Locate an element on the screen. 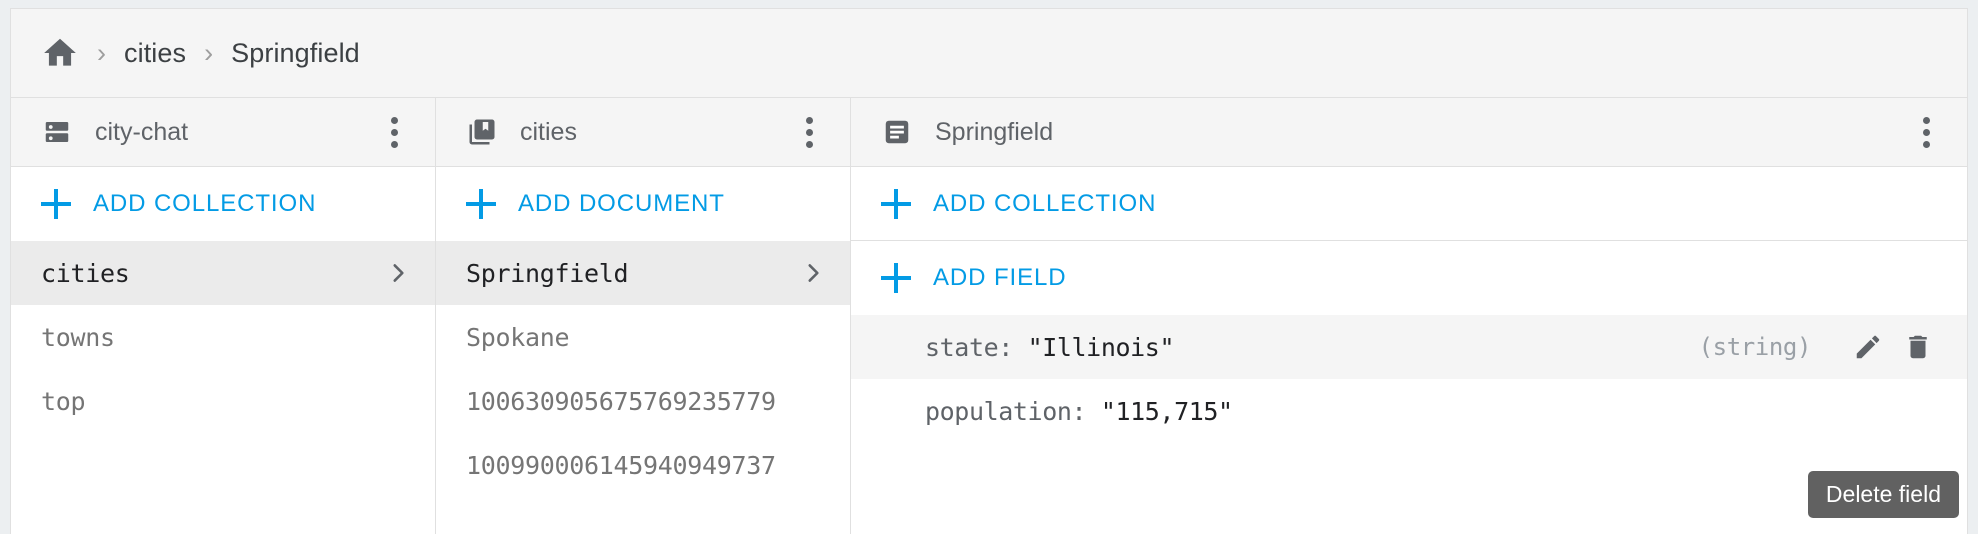 This screenshot has height=534, width=1978. database-more-vert-icon is located at coordinates (394, 132).